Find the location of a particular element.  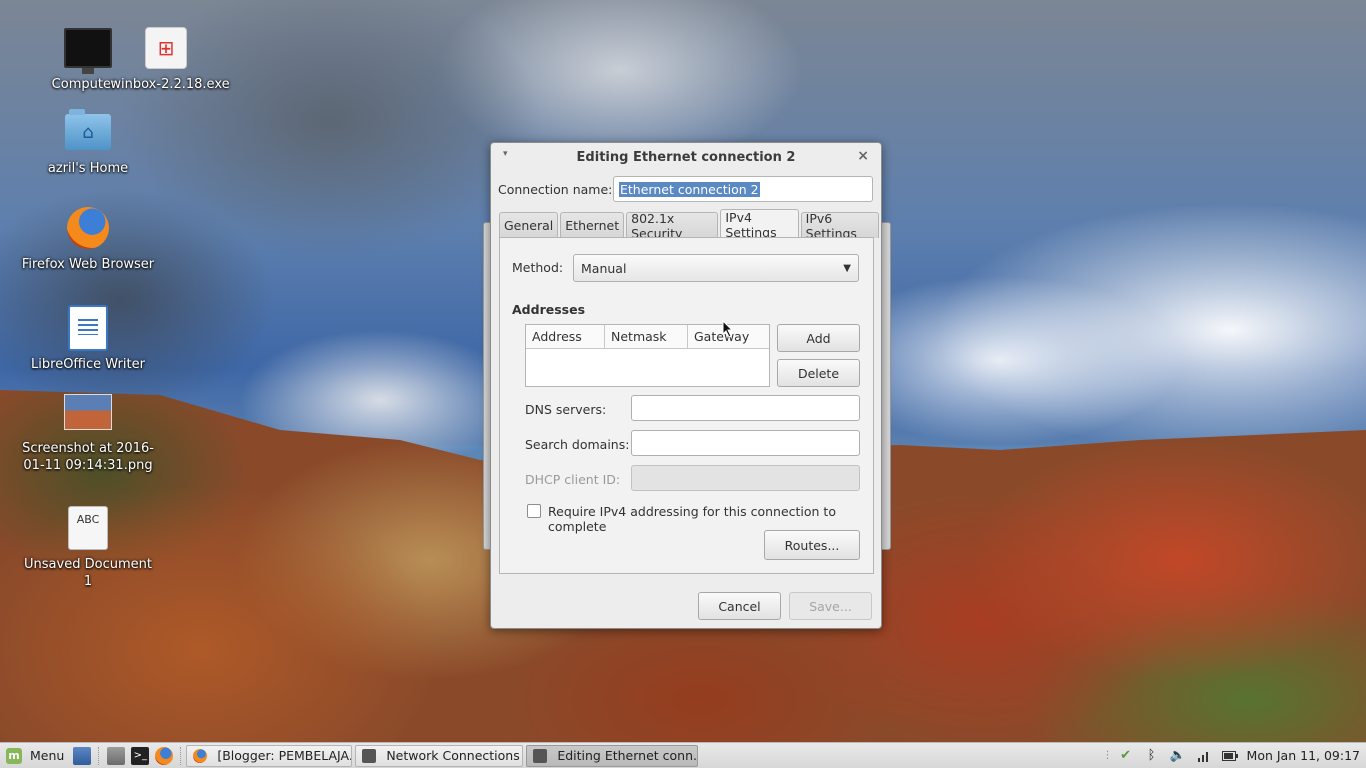

method-label: Method: is located at coordinates (538, 267).